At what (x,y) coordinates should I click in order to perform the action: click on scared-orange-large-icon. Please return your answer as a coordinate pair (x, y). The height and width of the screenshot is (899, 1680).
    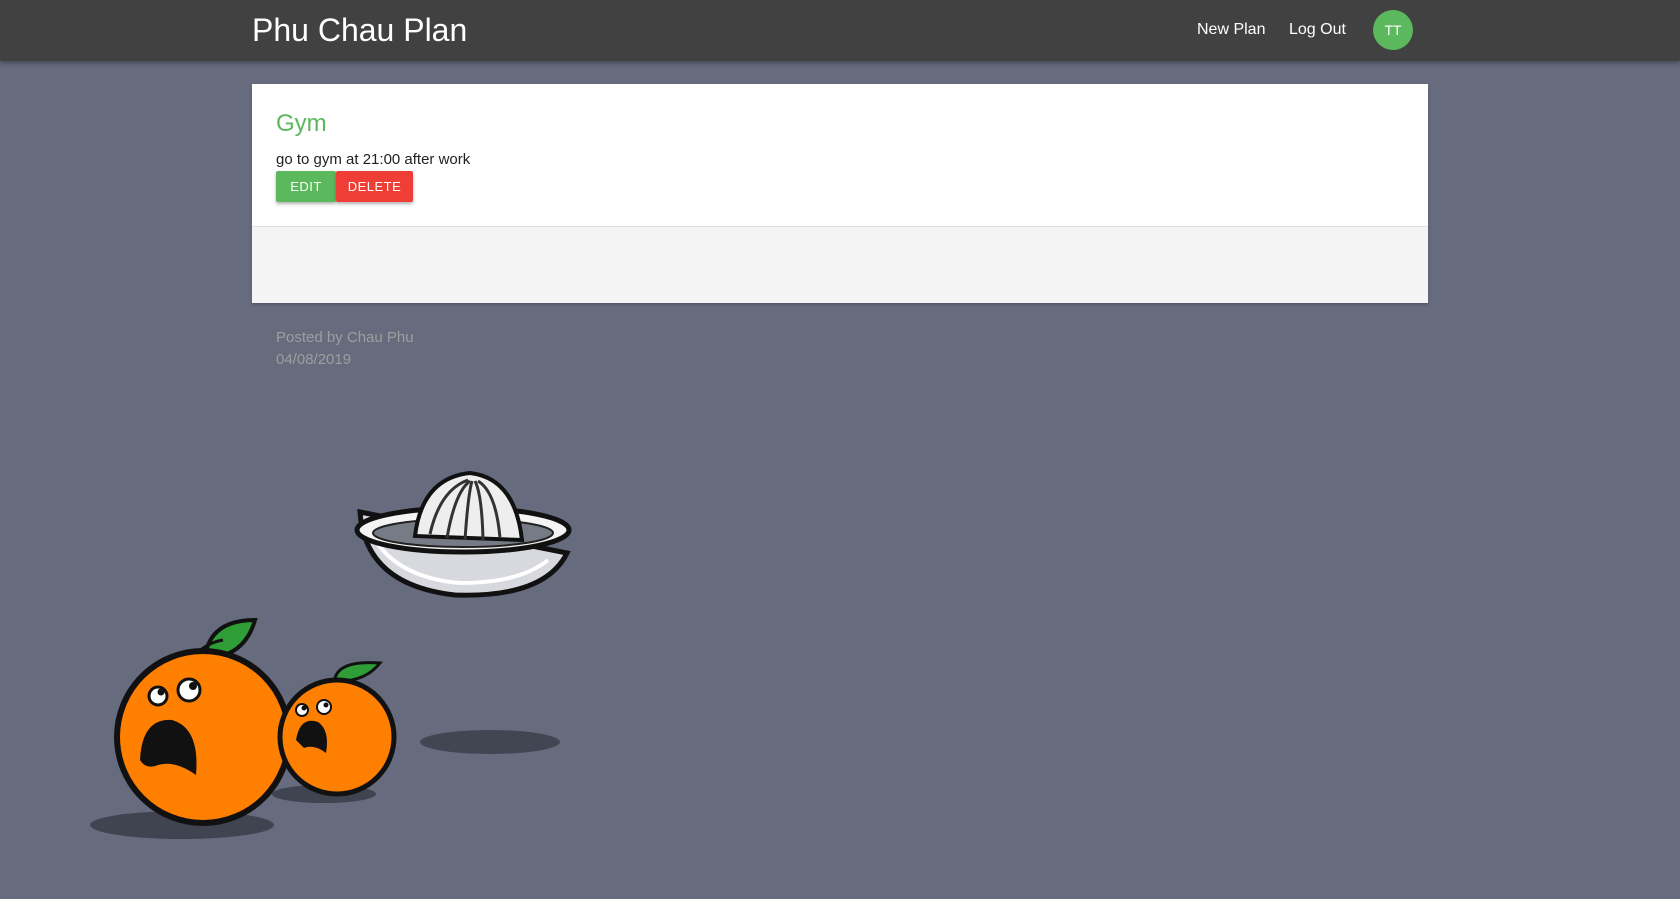
    Looking at the image, I should click on (191, 728).